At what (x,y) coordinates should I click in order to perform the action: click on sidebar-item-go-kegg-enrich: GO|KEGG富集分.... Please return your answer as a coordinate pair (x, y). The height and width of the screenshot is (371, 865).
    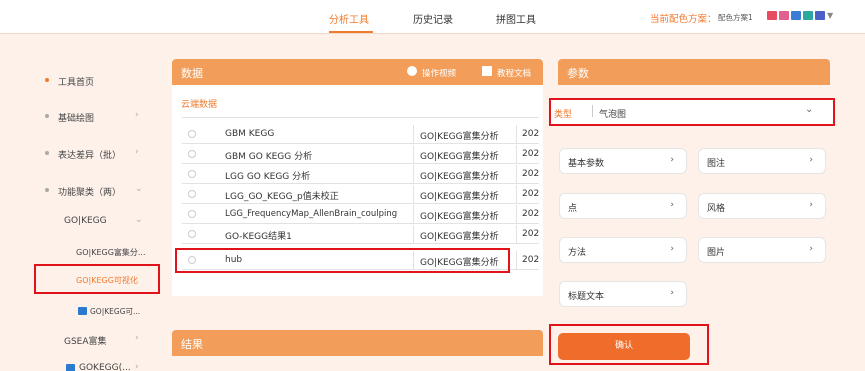
    Looking at the image, I should click on (77, 252).